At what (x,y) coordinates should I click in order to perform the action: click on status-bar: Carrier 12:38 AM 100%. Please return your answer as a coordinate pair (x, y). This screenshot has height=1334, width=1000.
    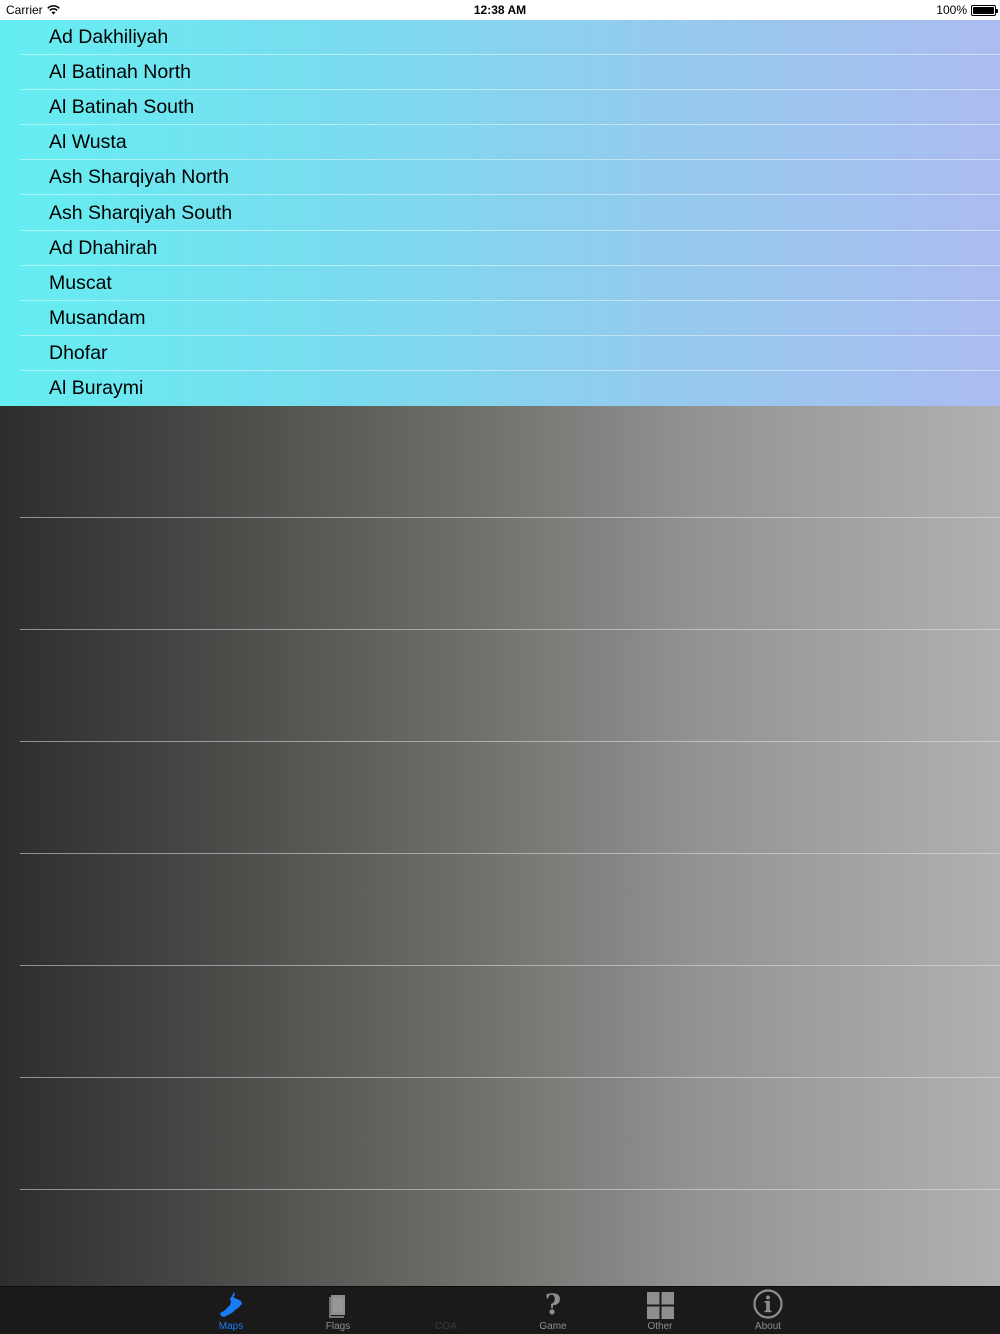
    Looking at the image, I should click on (500, 10).